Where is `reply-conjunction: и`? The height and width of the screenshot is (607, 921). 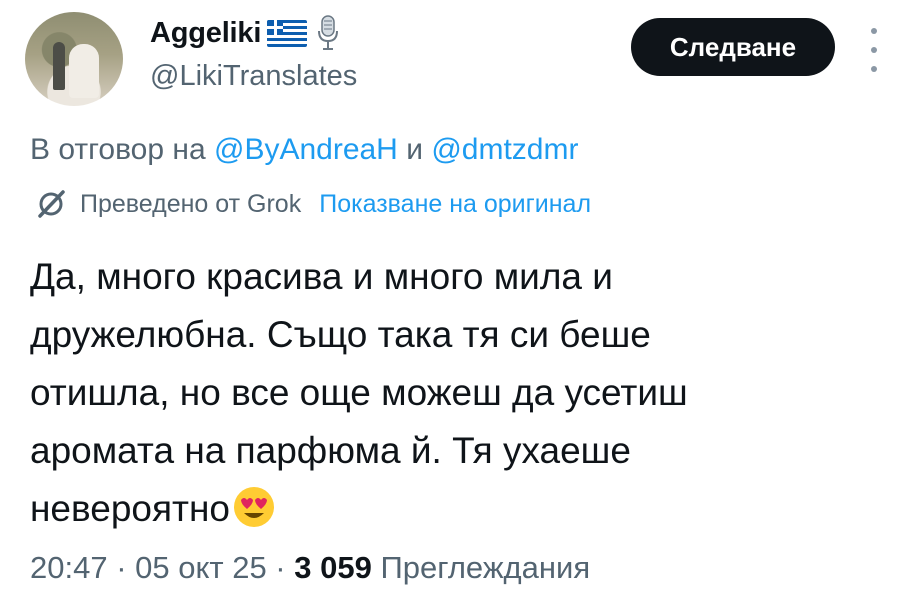
reply-conjunction: и is located at coordinates (414, 149).